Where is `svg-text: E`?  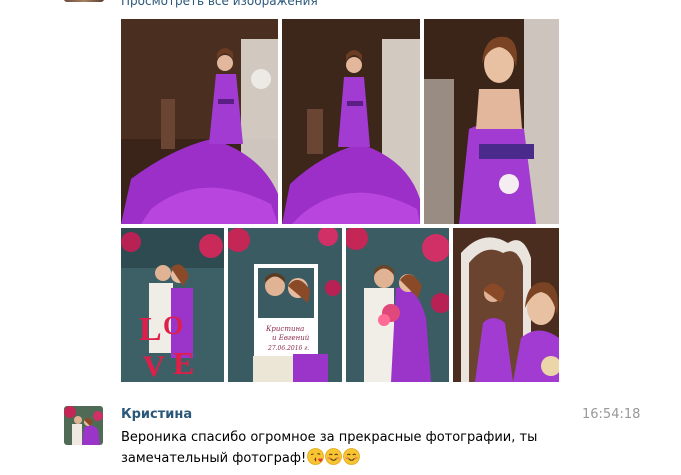 svg-text: E is located at coordinates (183, 363).